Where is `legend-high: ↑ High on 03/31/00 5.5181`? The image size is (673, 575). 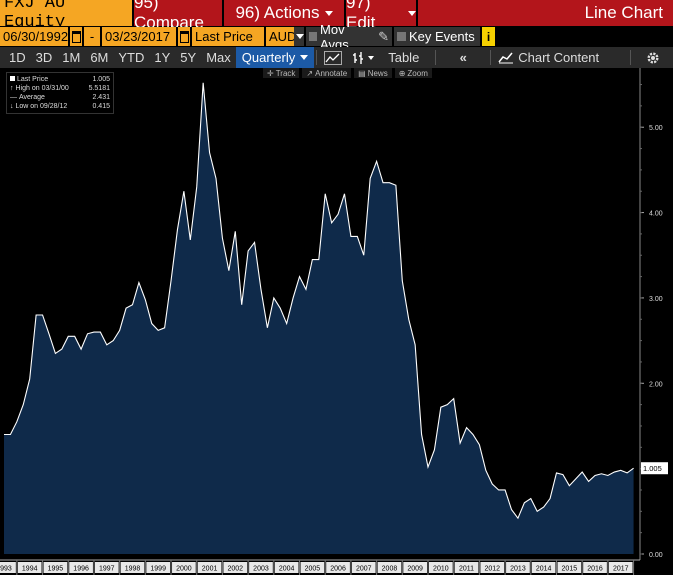
legend-high: ↑ High on 03/31/00 5.5181 is located at coordinates (60, 88).